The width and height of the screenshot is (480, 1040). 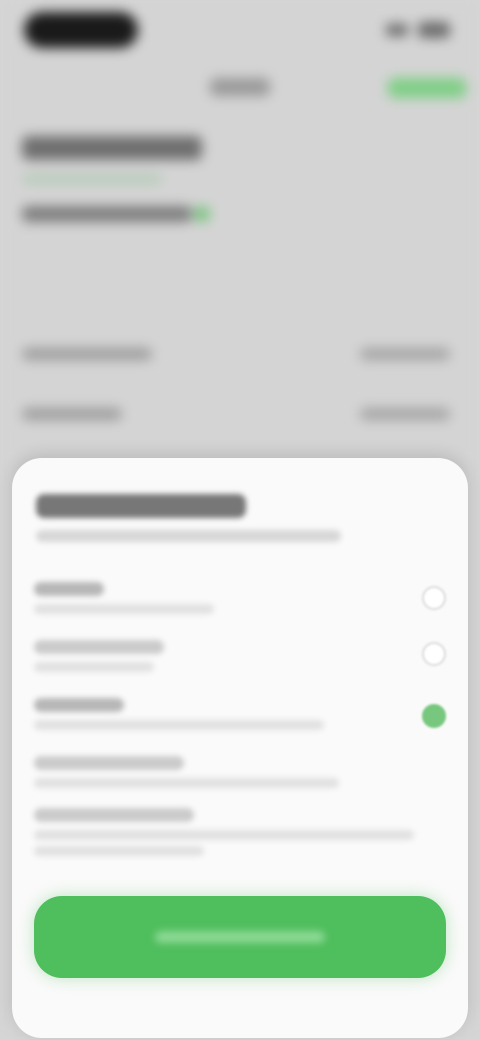 I want to click on sheet-subtitle, so click(x=188, y=536).